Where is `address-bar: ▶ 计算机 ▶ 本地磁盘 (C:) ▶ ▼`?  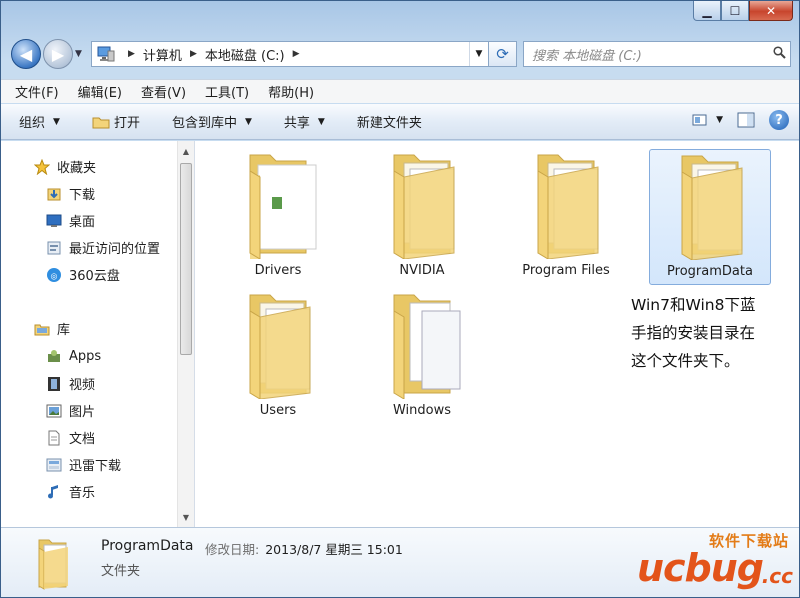
address-bar: ▶ 计算机 ▶ 本地磁盘 (C:) ▶ ▼ is located at coordinates (290, 54).